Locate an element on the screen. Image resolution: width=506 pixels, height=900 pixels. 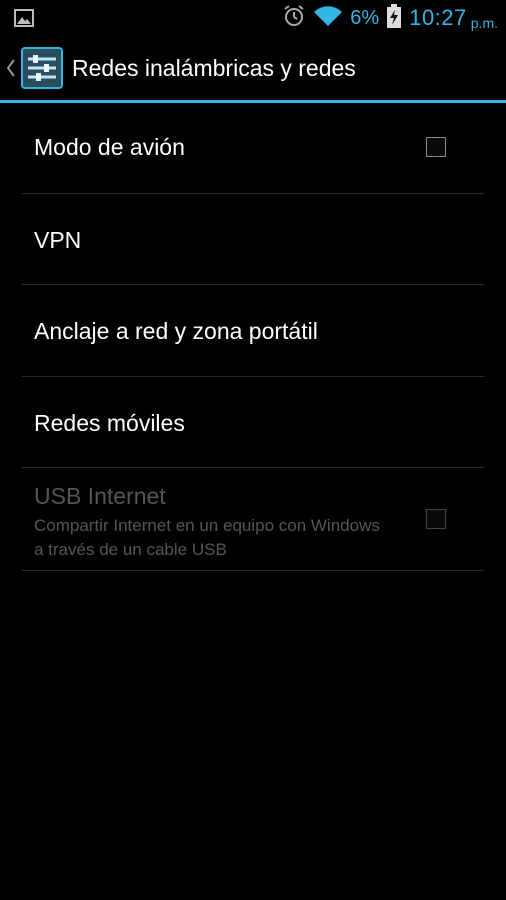
setting-tethering: Anclaje a red y zona portátil is located at coordinates (253, 331).